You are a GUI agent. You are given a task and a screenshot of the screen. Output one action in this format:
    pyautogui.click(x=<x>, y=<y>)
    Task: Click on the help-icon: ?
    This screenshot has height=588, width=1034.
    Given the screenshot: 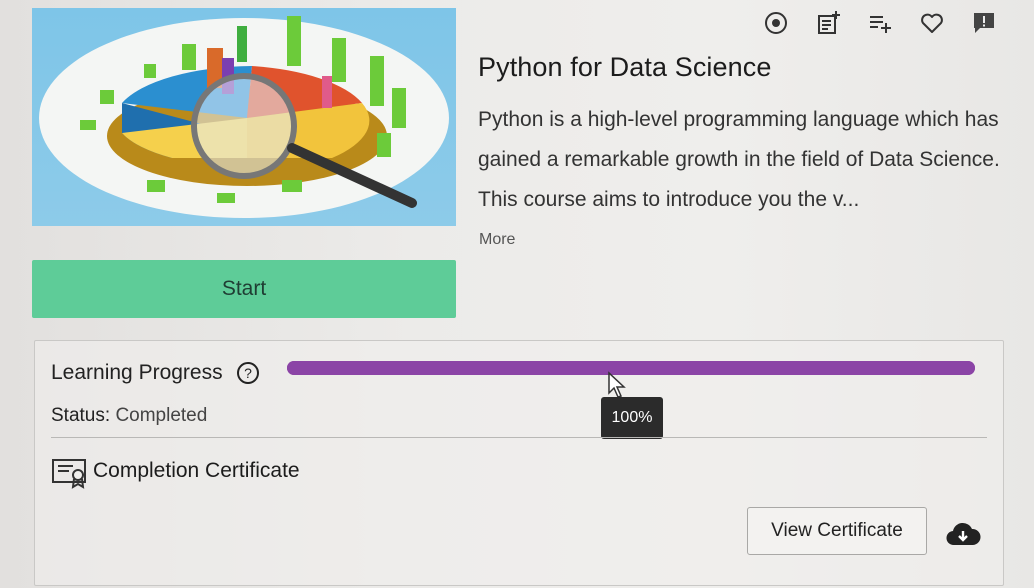 What is the action you would take?
    pyautogui.click(x=248, y=373)
    